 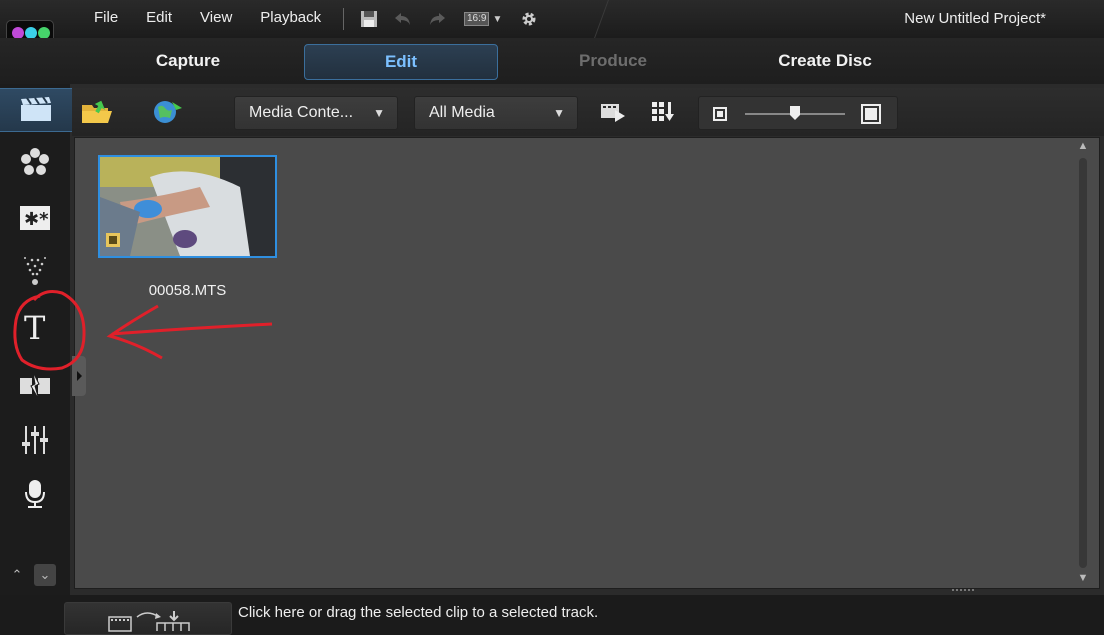 I want to click on download-media-button, so click(x=167, y=112).